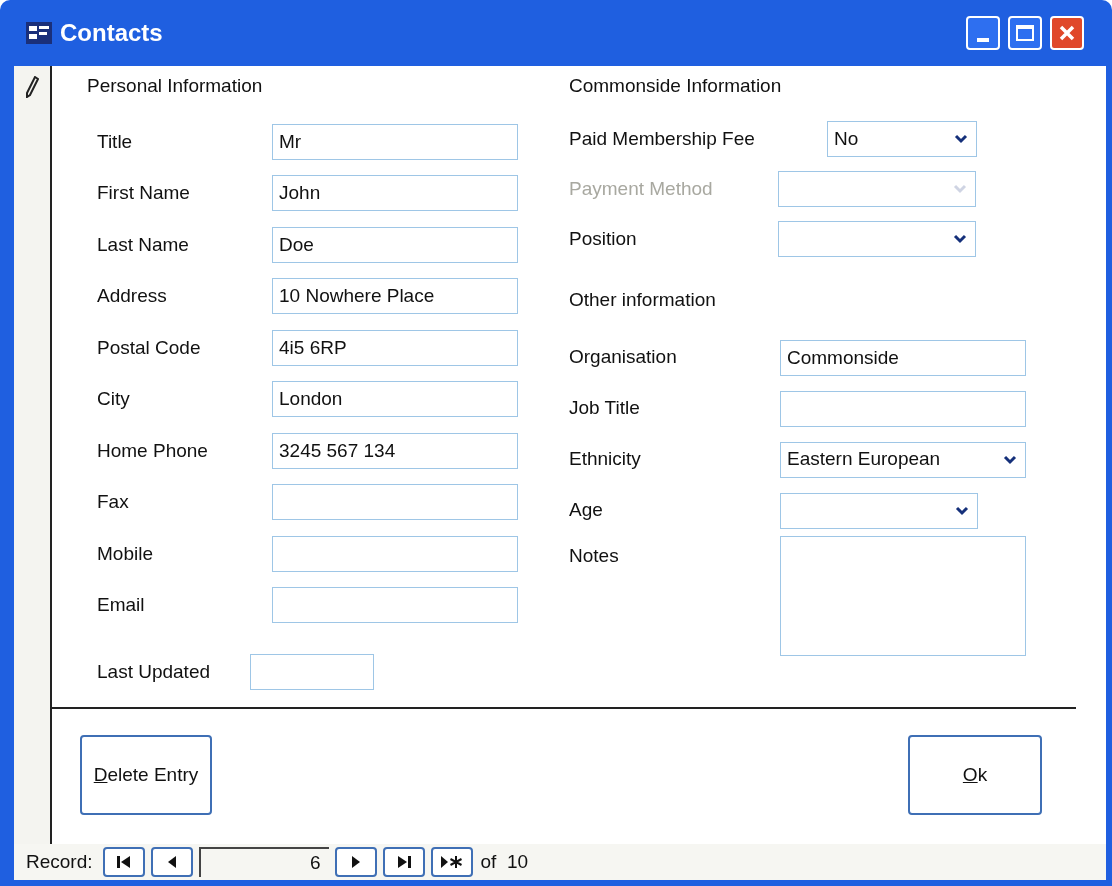 The height and width of the screenshot is (886, 1112). What do you see at coordinates (903, 459) in the screenshot?
I see `dropdown-field: Eastern European` at bounding box center [903, 459].